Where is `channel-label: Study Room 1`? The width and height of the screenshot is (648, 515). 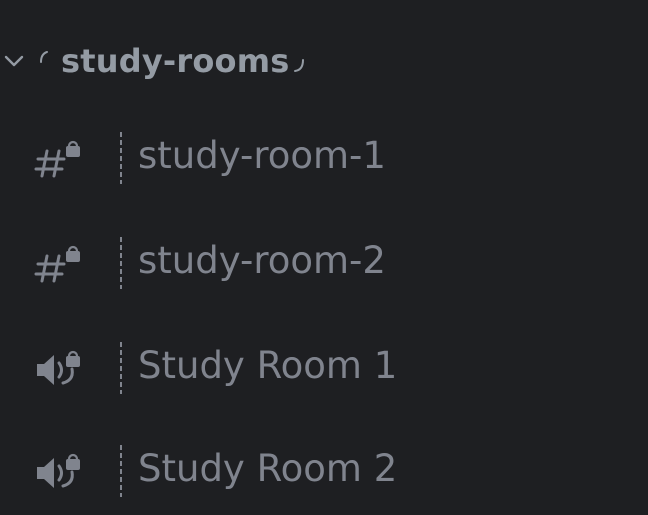
channel-label: Study Room 1 is located at coordinates (268, 365).